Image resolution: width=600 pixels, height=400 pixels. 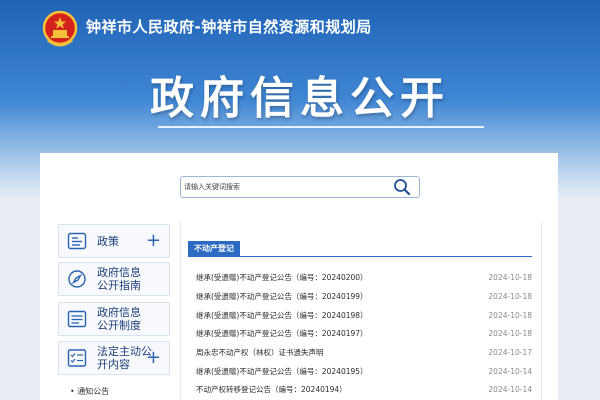 What do you see at coordinates (364, 352) in the screenshot?
I see `list-item: 周永忠不动产权（林权）证书遗失声明 2024-10-17` at bounding box center [364, 352].